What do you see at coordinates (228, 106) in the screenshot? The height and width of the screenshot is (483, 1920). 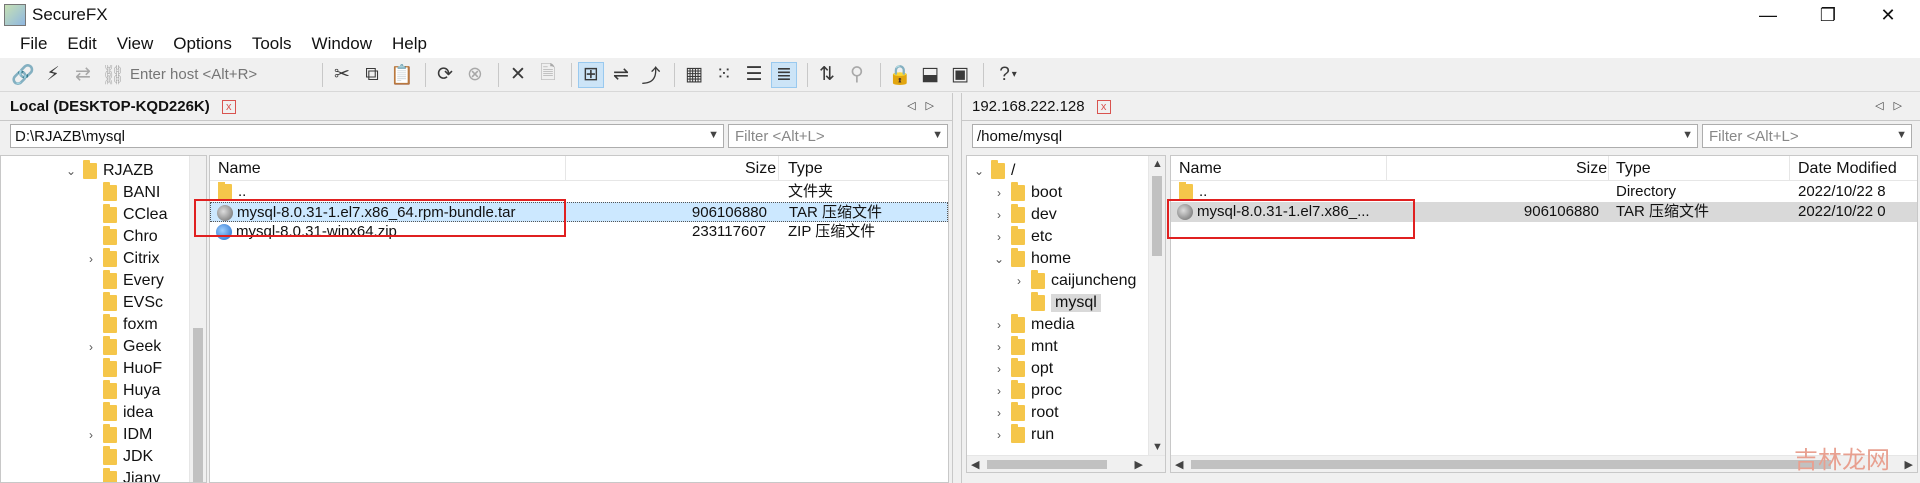 I see `close-local-tab-icon: x` at bounding box center [228, 106].